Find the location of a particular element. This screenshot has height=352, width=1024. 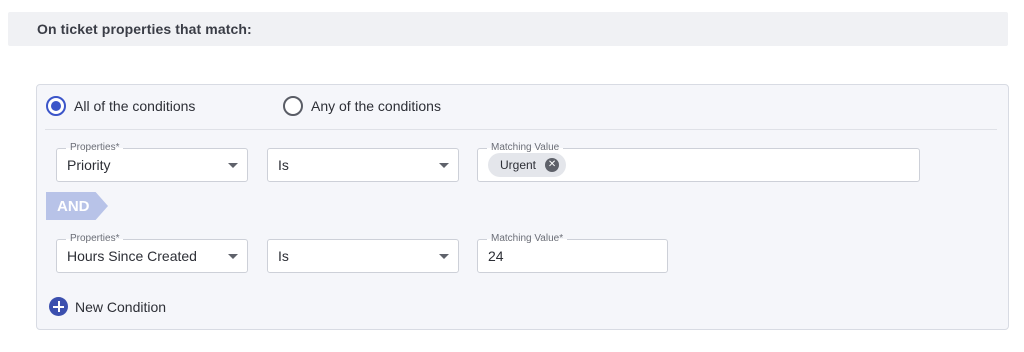

and-connector-tag: AND is located at coordinates (77, 206).